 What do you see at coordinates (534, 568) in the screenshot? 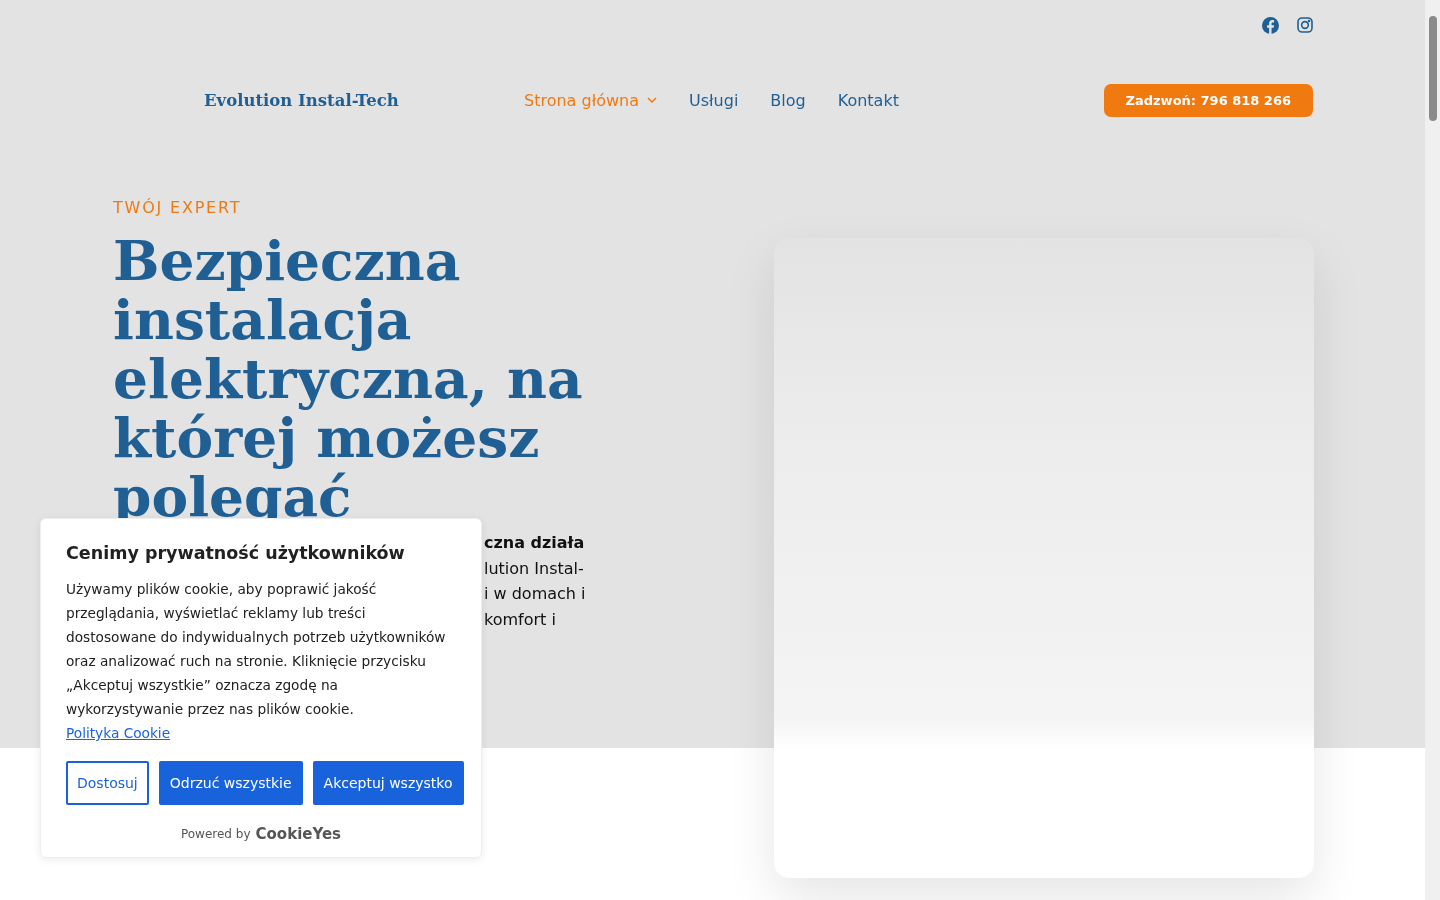
I see `paragraph-text: lution Instal-` at bounding box center [534, 568].